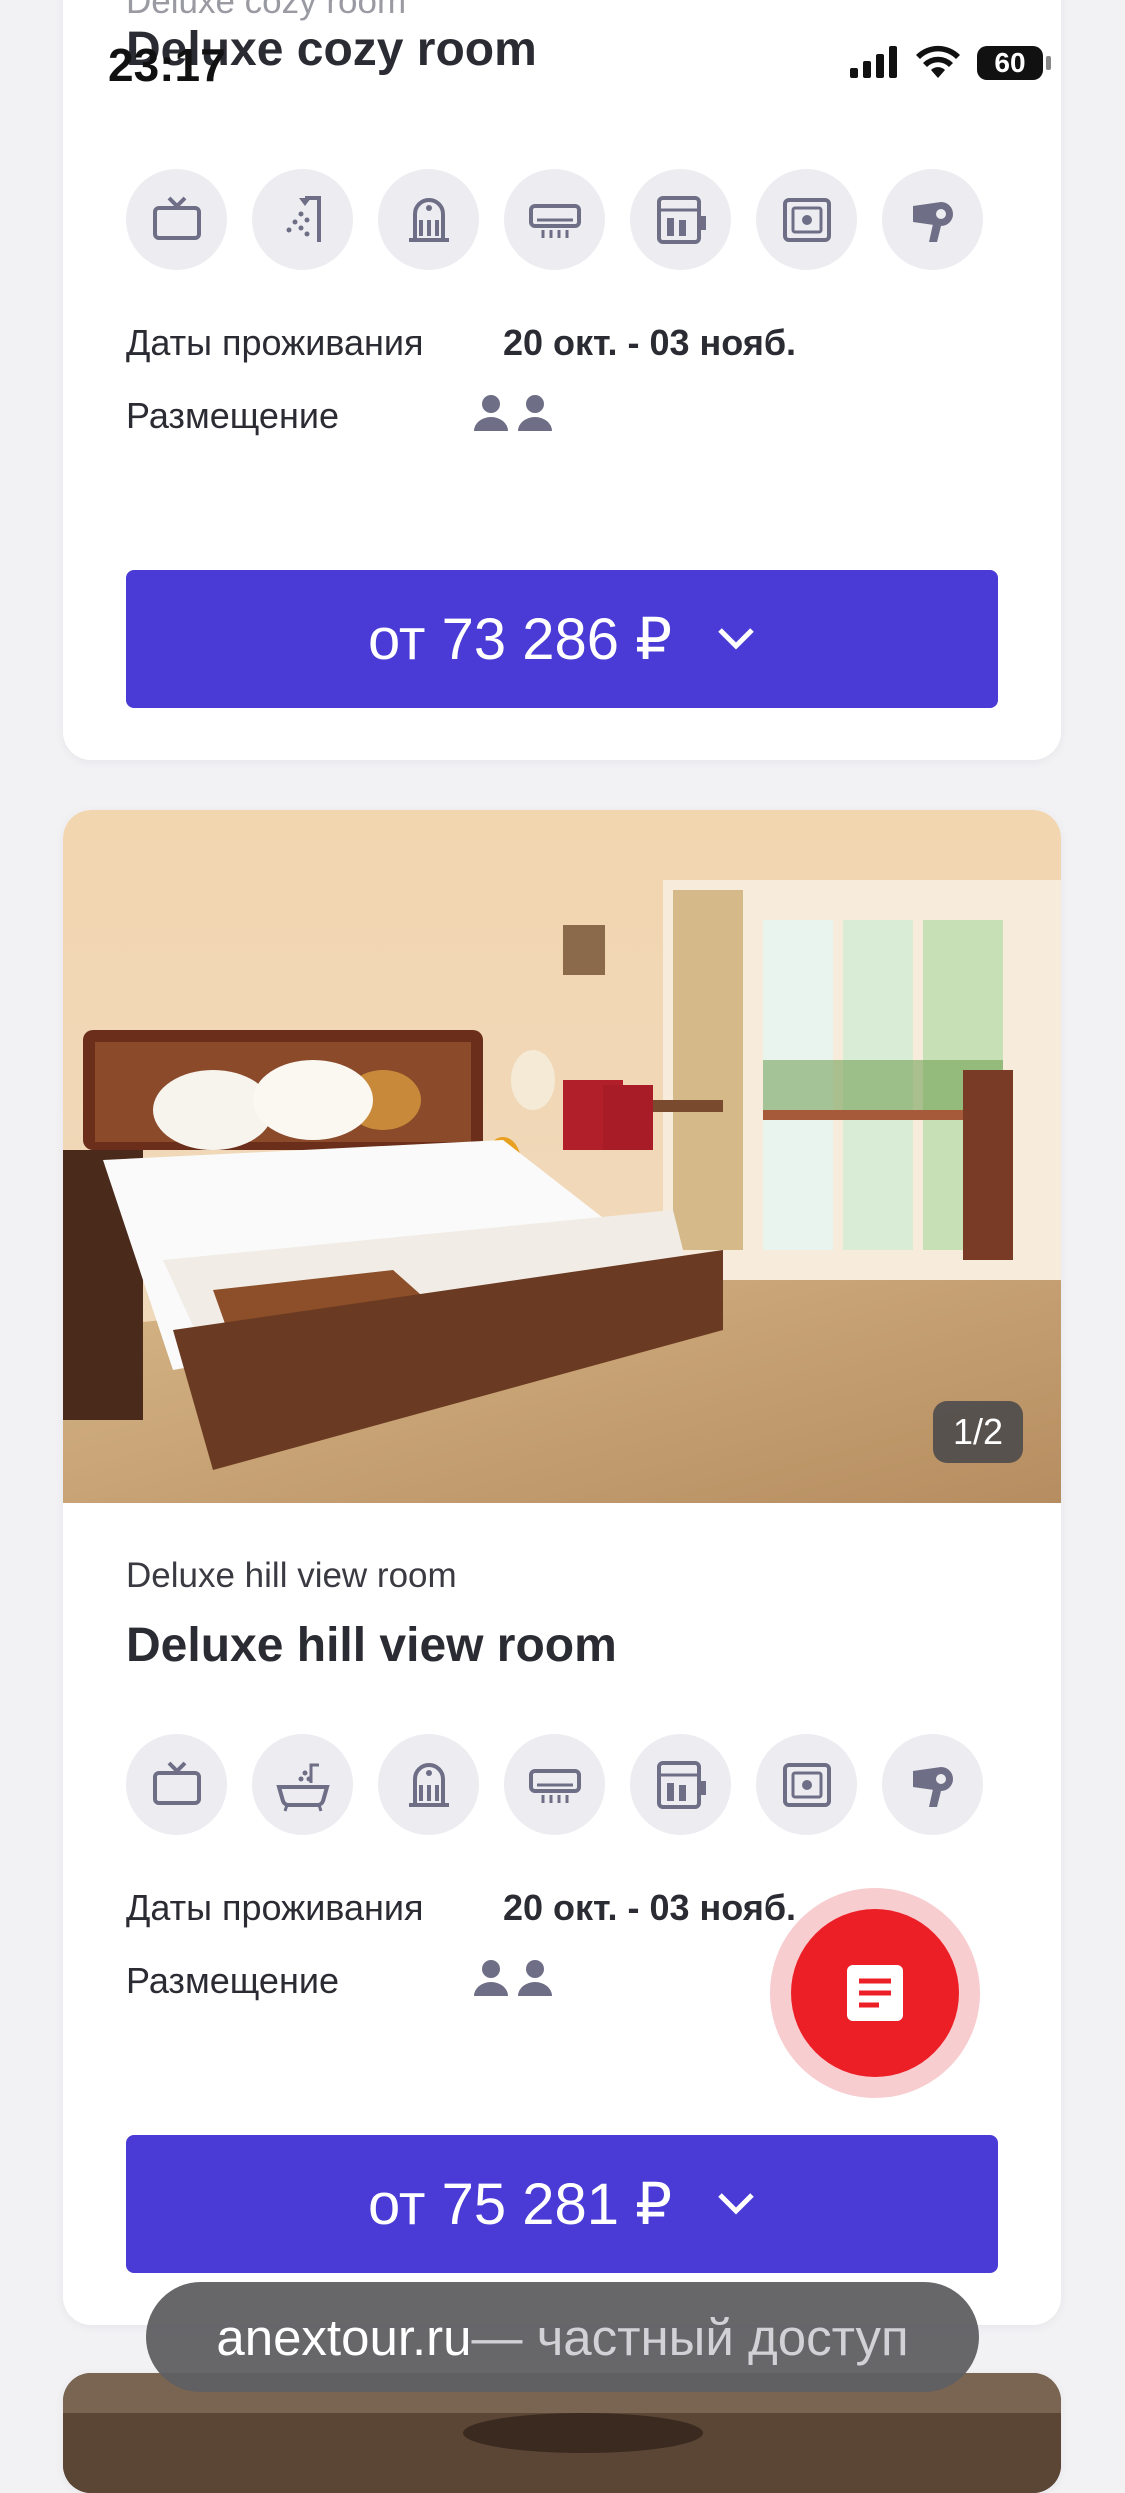 This screenshot has height=2493, width=1125. What do you see at coordinates (562, 60) in the screenshot?
I see `status-bar: 23:17 60` at bounding box center [562, 60].